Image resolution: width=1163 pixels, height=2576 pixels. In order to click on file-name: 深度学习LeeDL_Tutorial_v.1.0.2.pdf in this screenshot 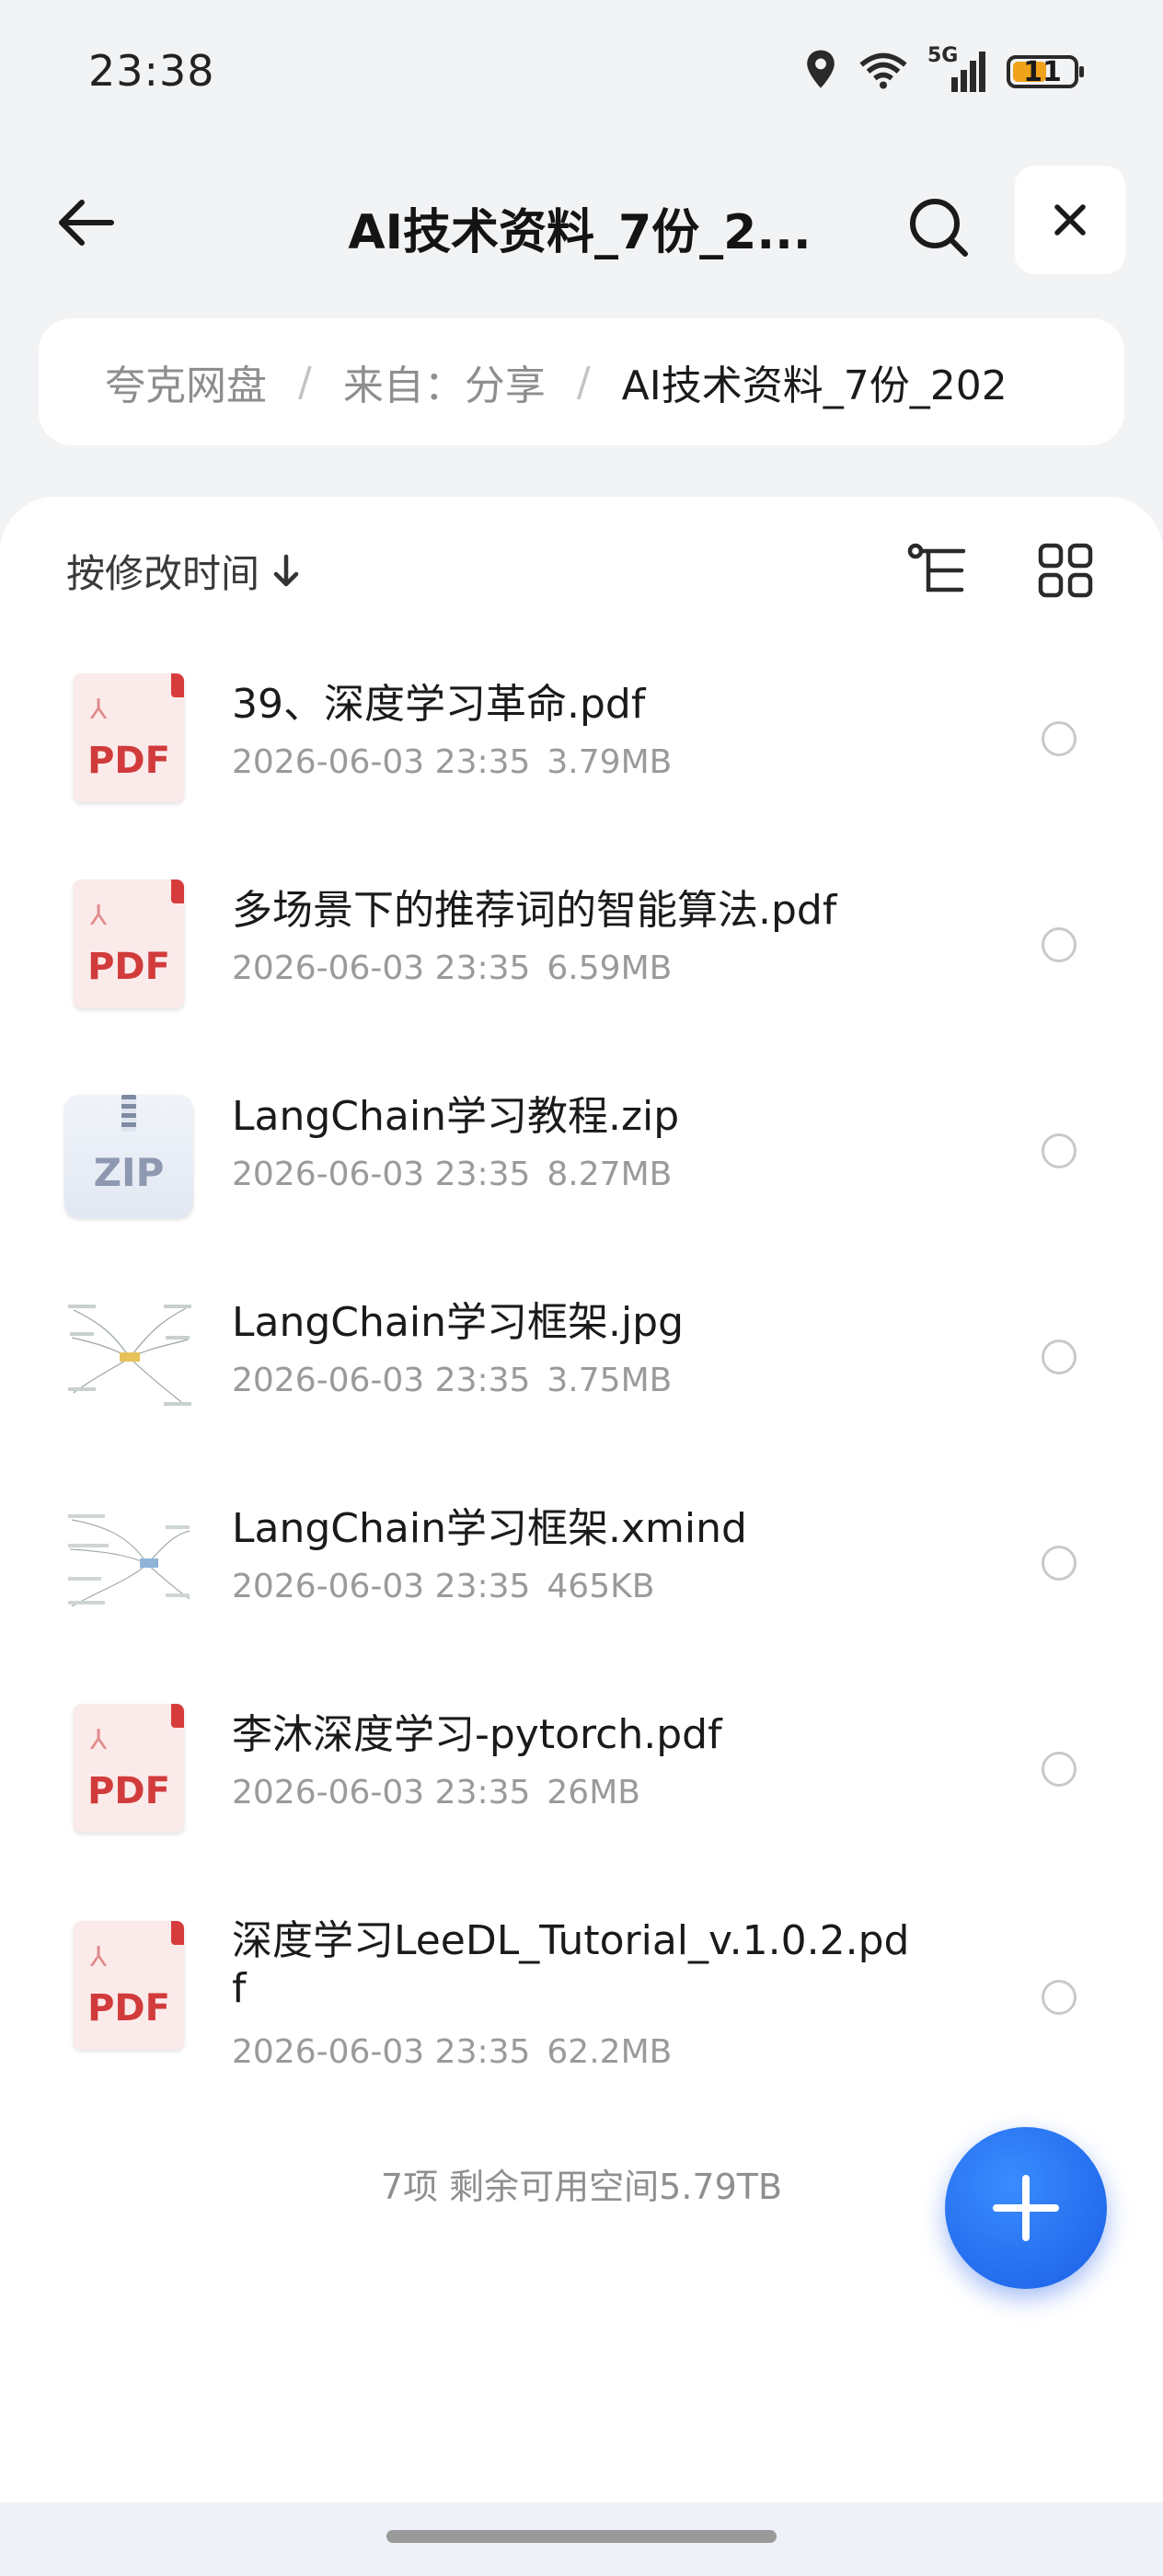, I will do `click(571, 1964)`.